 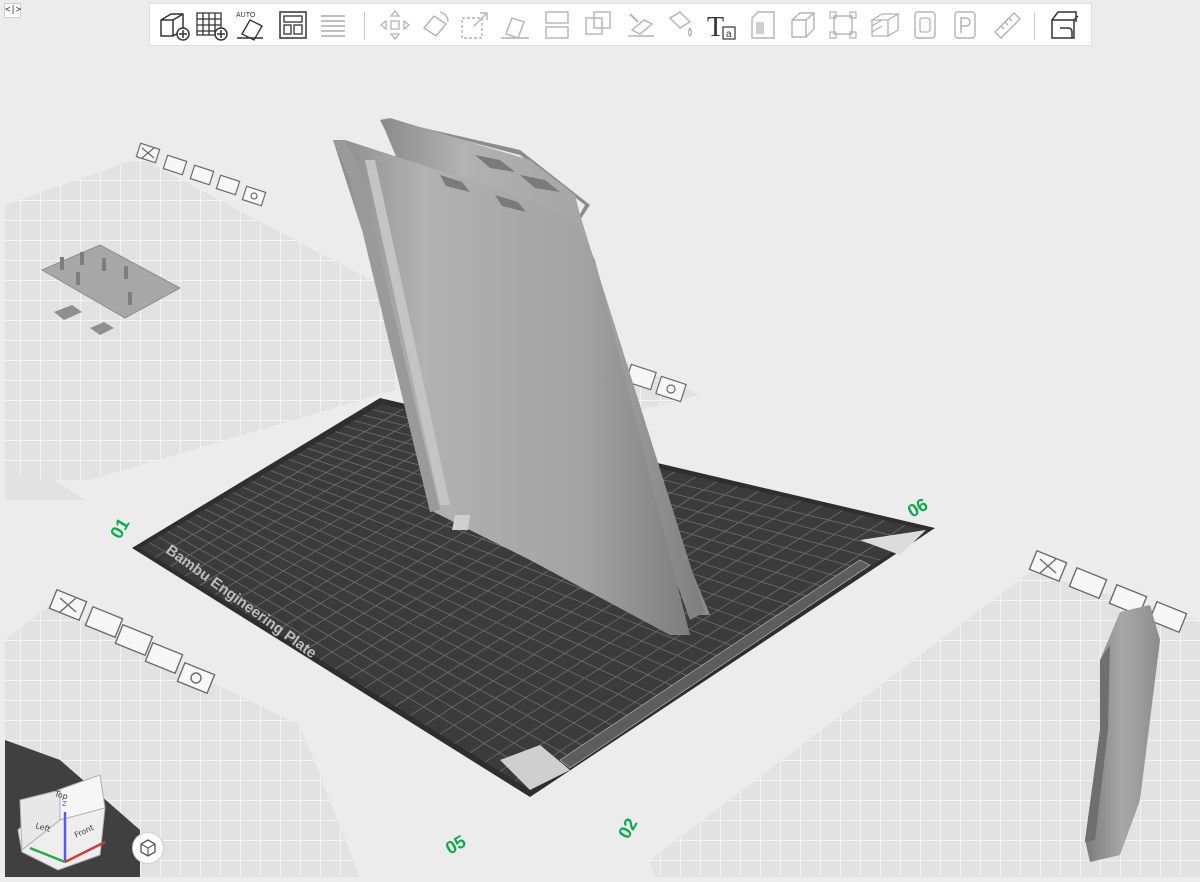 I want to click on cut-icon, so click(x=557, y=25).